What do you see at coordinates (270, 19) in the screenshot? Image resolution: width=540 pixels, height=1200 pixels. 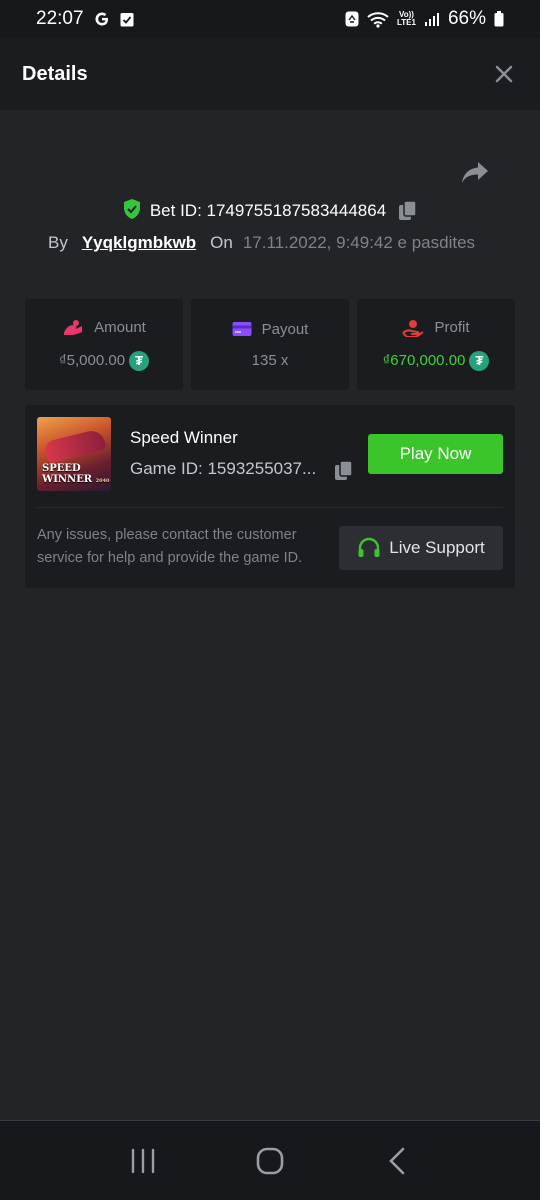 I see `status-bar: 22:07 Vo)) LTE1 66%` at bounding box center [270, 19].